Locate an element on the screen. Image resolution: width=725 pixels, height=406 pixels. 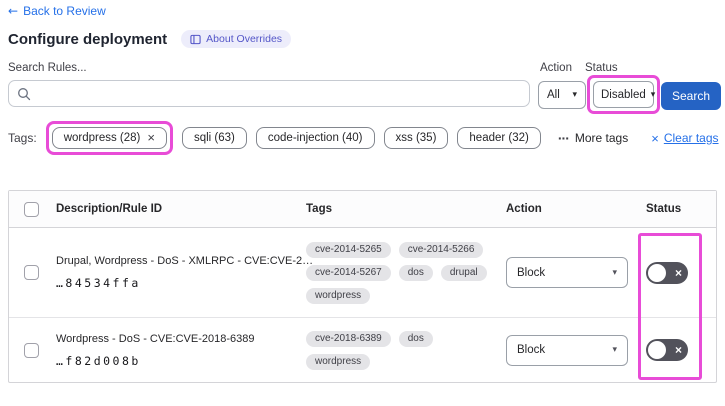
back-to-review-link: ← Back to Review is located at coordinates (57, 11).